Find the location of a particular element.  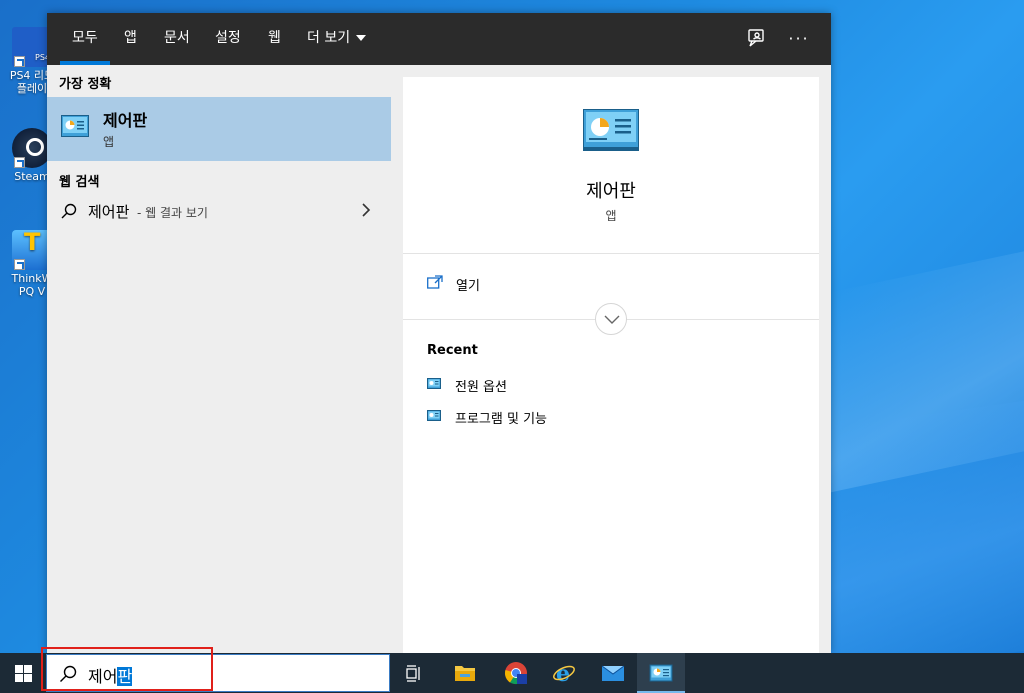

search-query-text: 제어 is located at coordinates (103, 676).